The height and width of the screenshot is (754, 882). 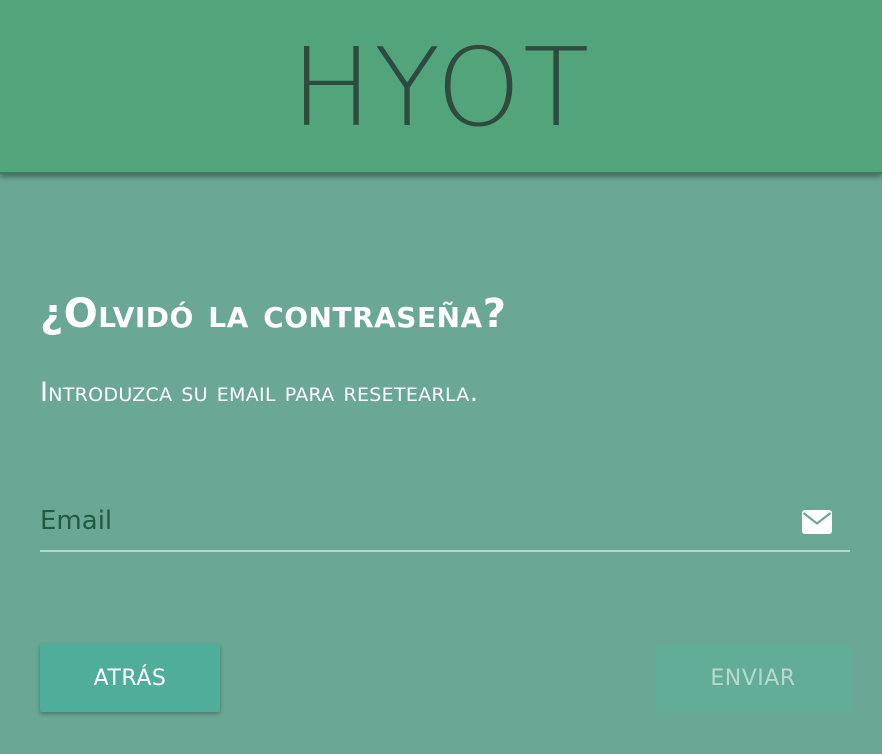 I want to click on page-instructions: Introduzca su email para resetearla., so click(x=259, y=392).